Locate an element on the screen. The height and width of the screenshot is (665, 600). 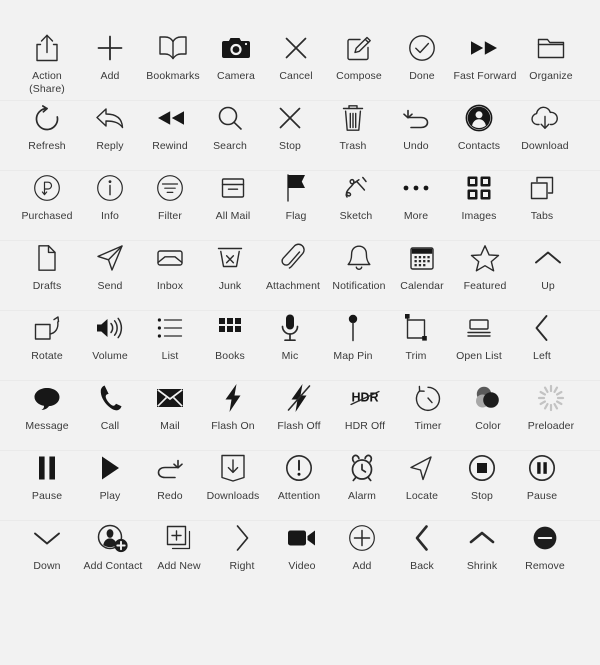
icon-cell-search: Search is located at coordinates (230, 126).